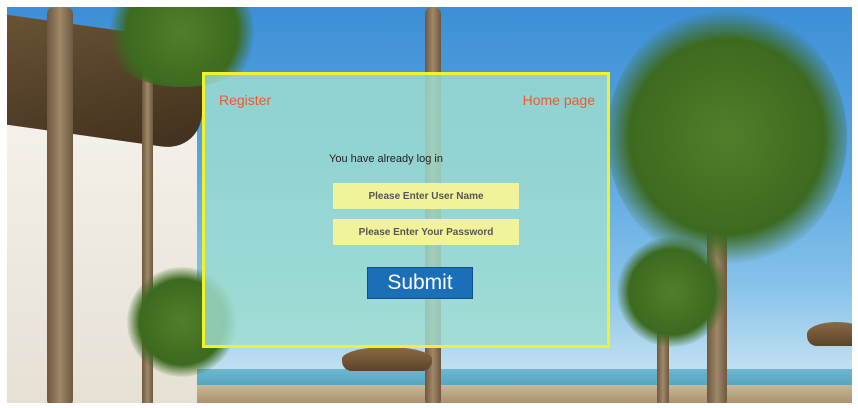 The width and height of the screenshot is (858, 408). What do you see at coordinates (426, 196) in the screenshot?
I see `username-input` at bounding box center [426, 196].